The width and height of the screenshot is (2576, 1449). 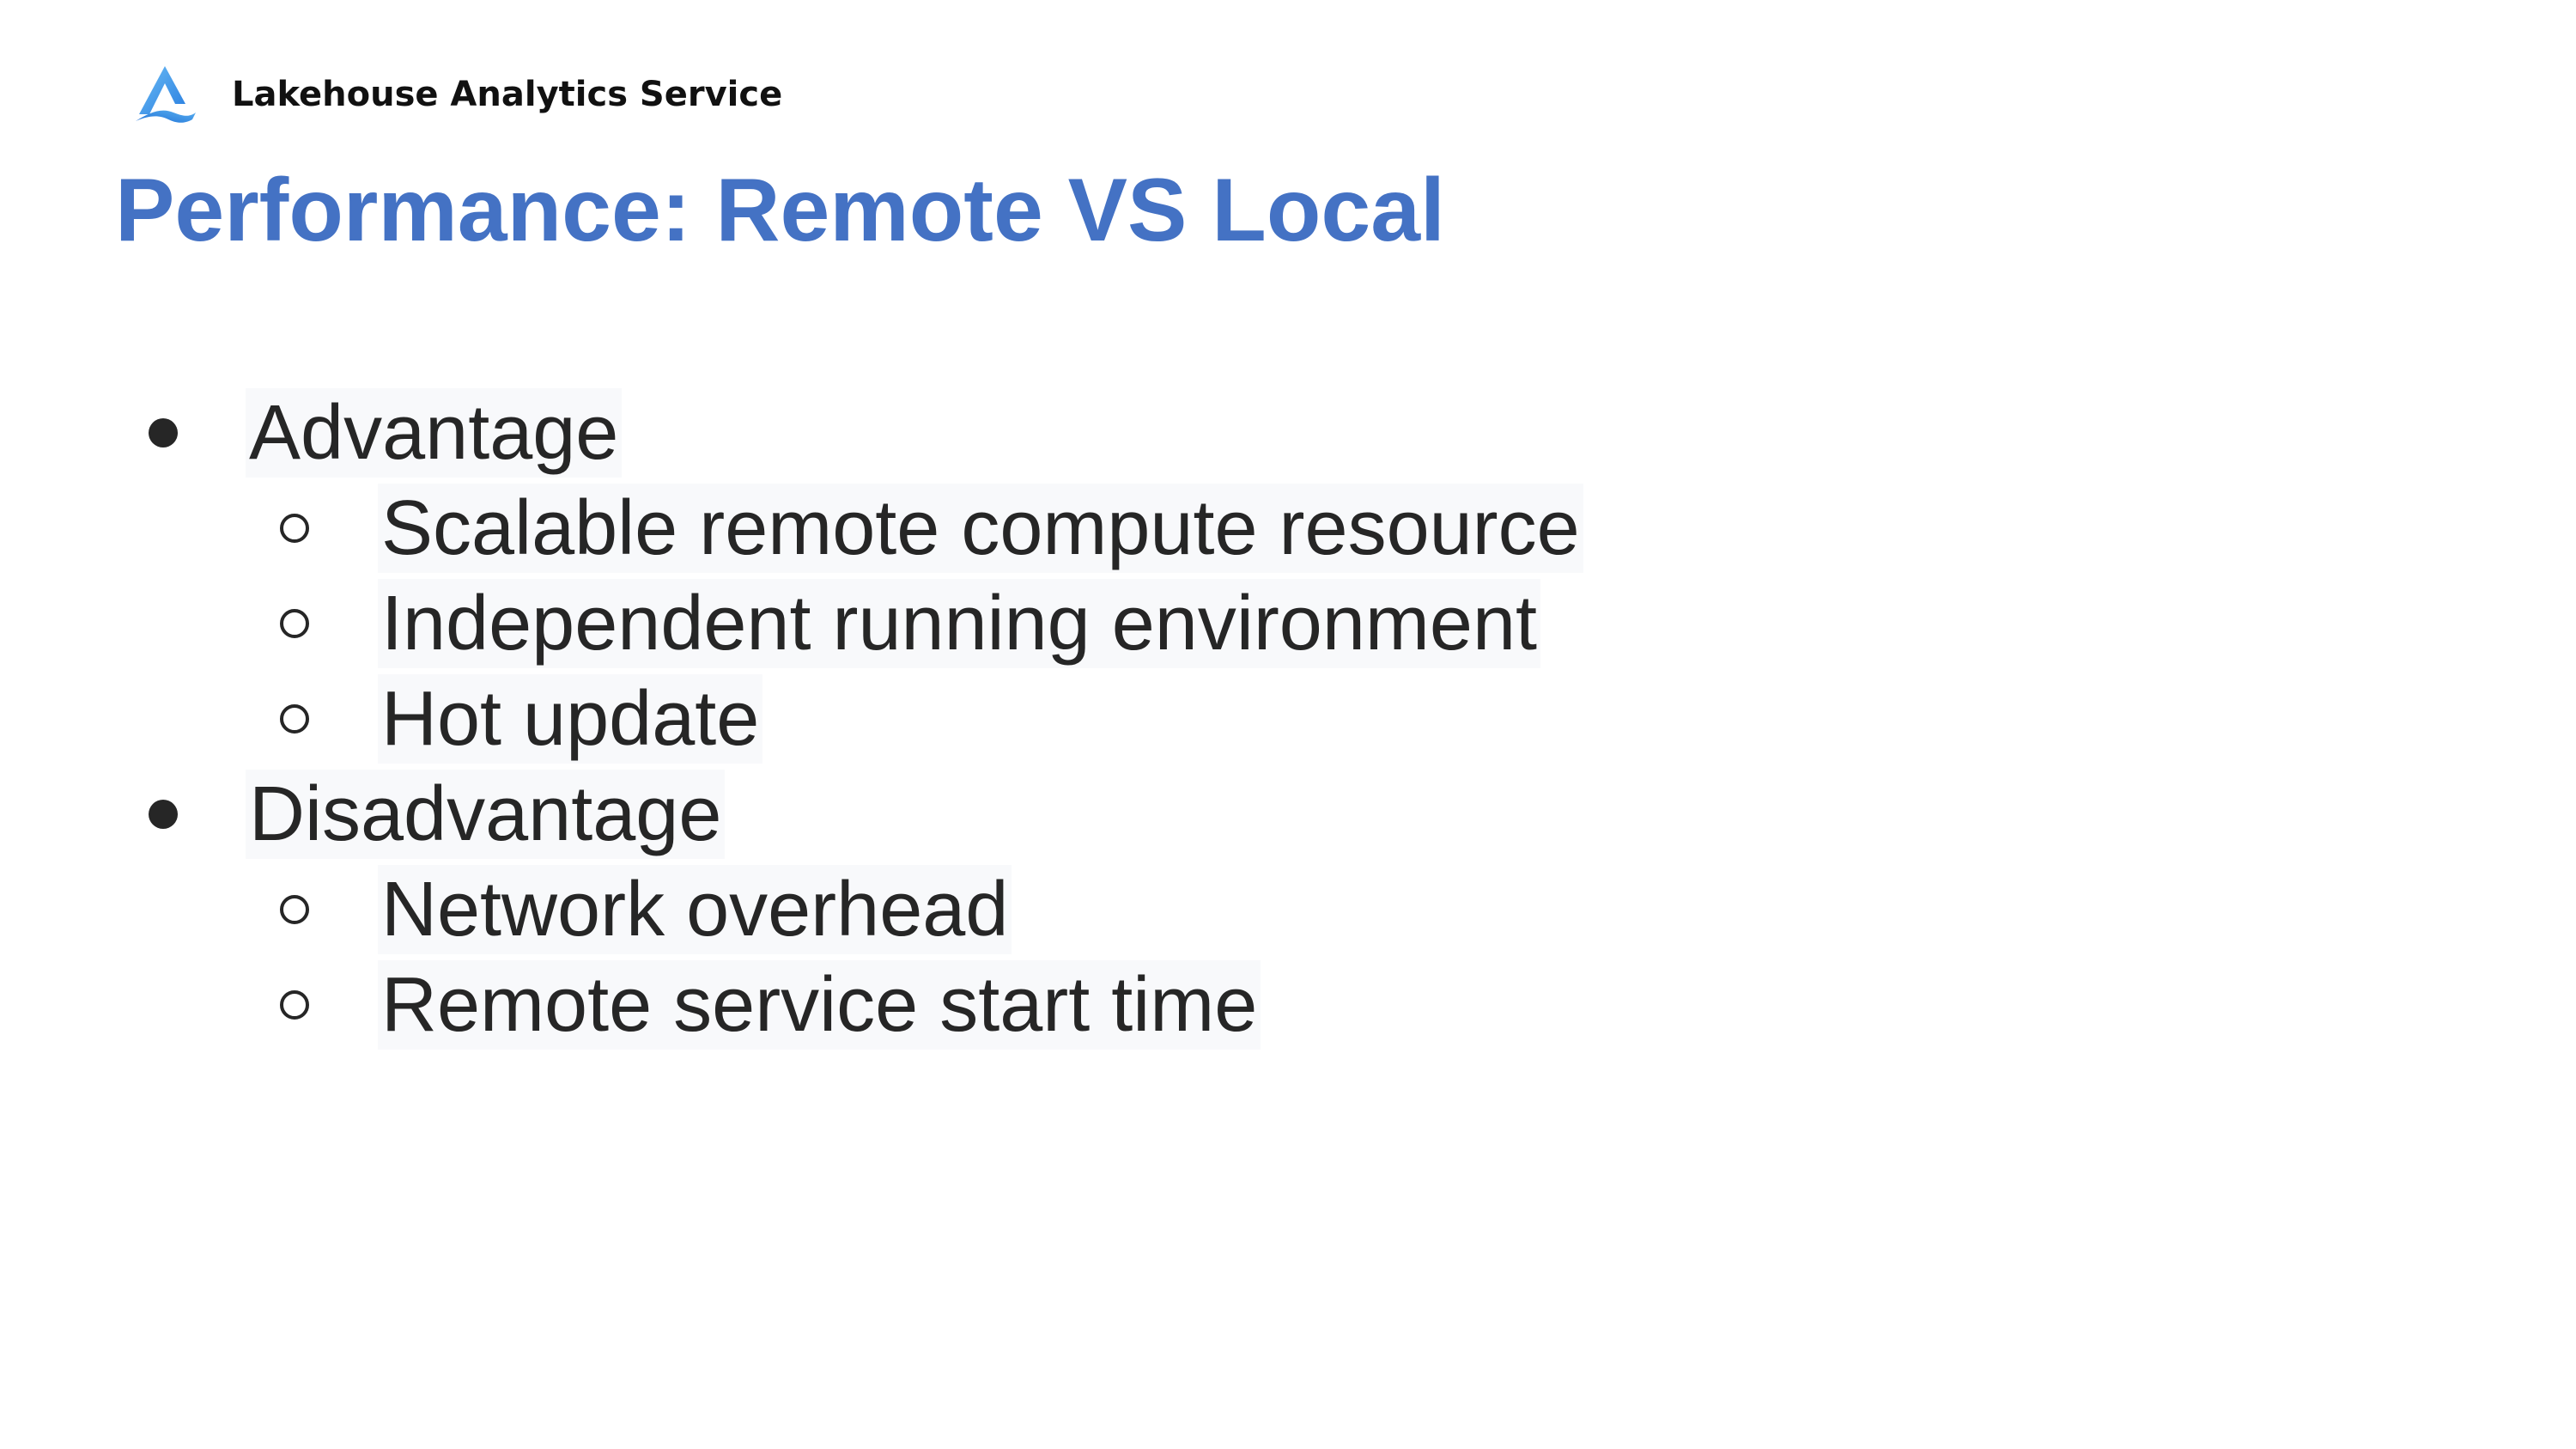 What do you see at coordinates (819, 1004) in the screenshot?
I see `sub-bullet-text: Remote service start time` at bounding box center [819, 1004].